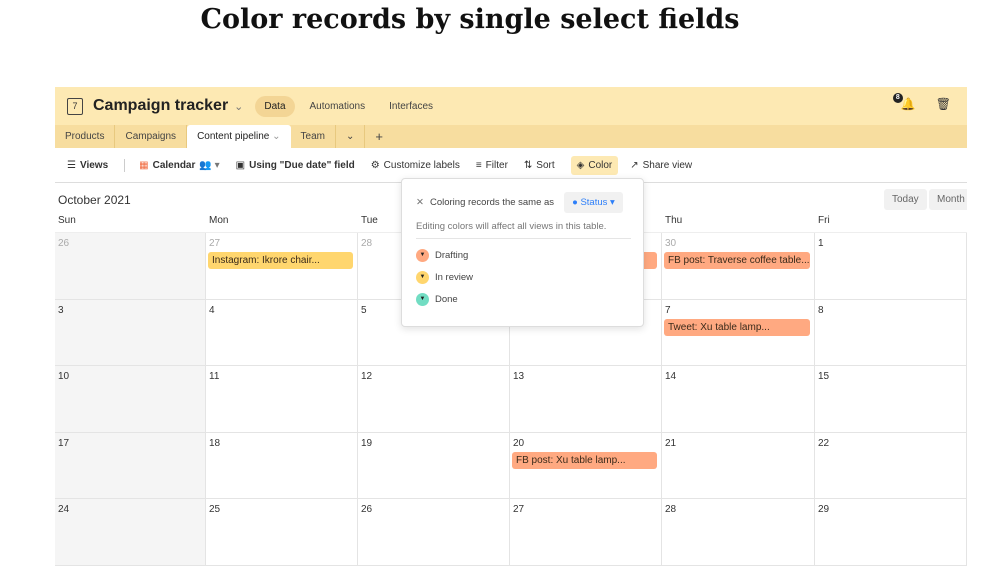 This screenshot has width=982, height=585. I want to click on date-field-button: ▣ Using "Due date" field, so click(295, 165).